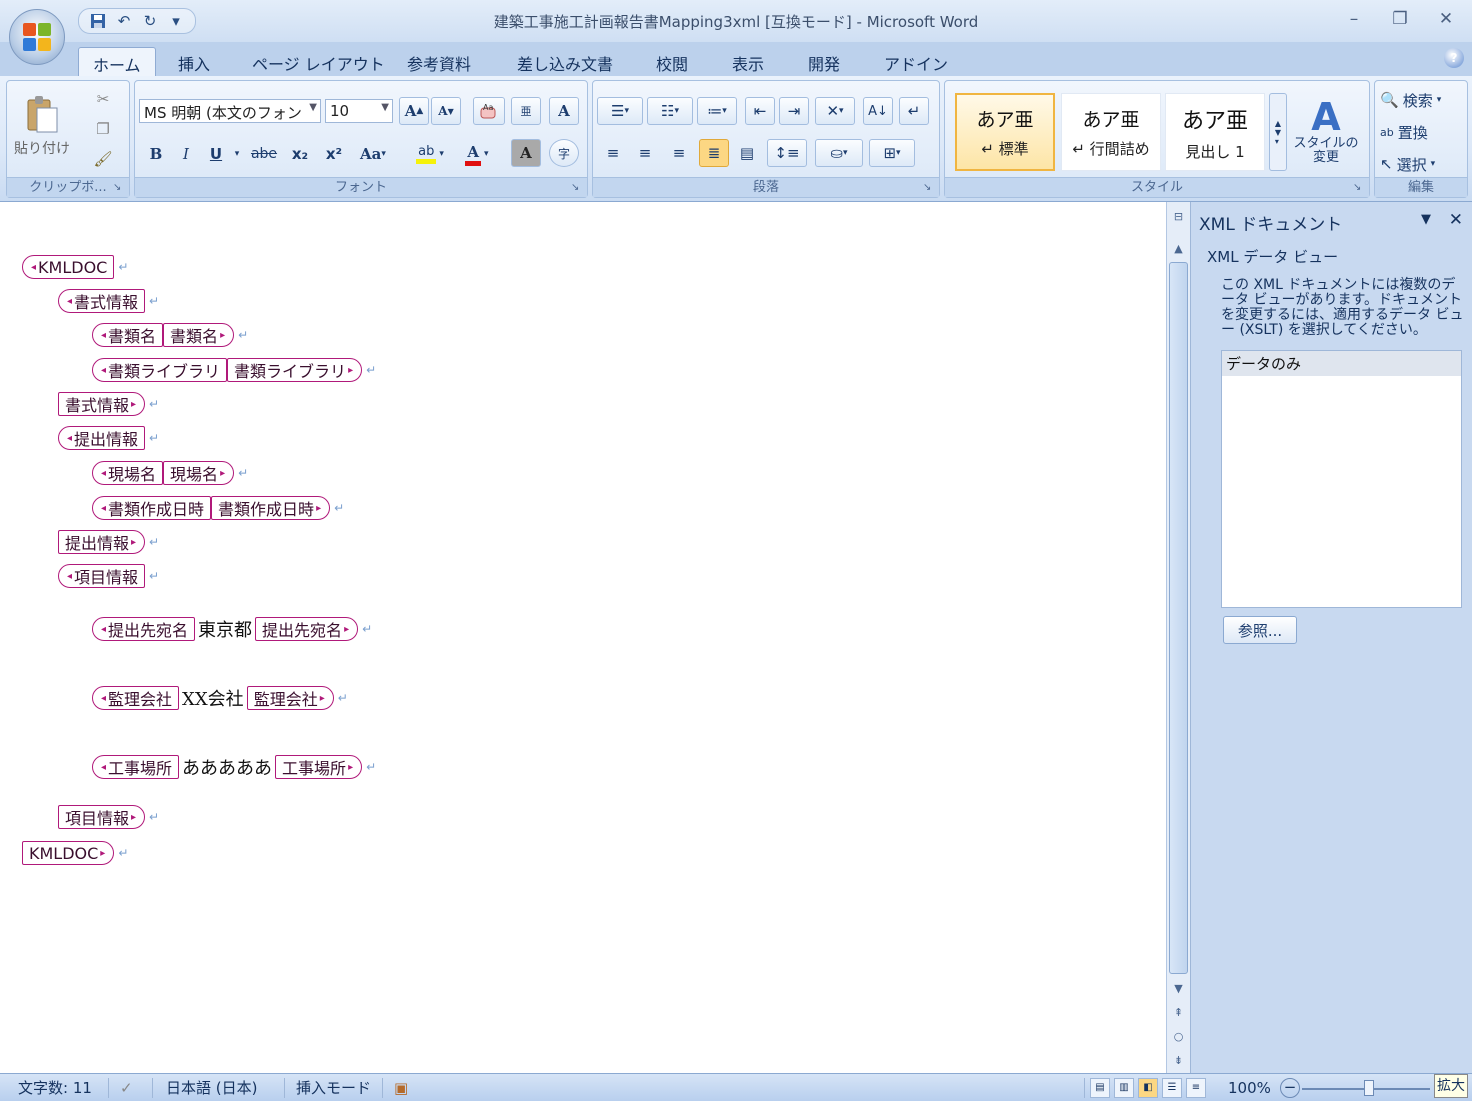  I want to click on borders-icon: ⊞ ▾, so click(892, 153).